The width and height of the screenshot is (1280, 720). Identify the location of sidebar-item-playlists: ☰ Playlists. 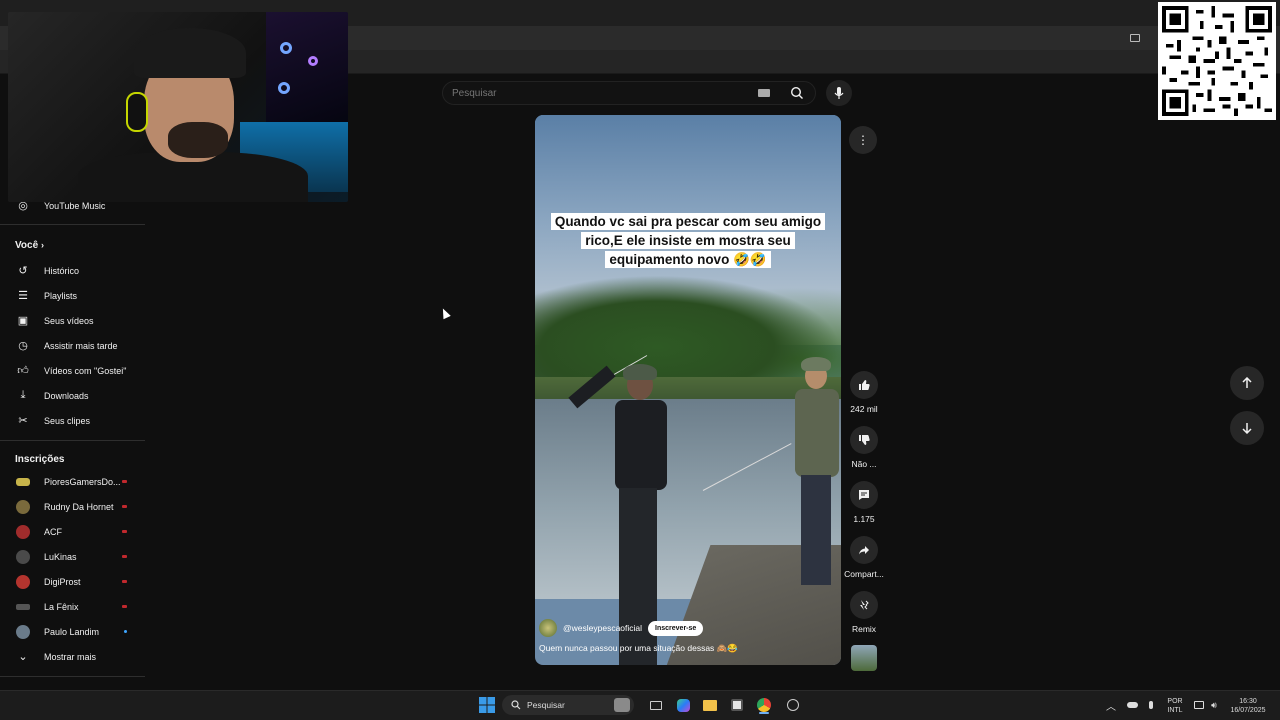
(72, 295).